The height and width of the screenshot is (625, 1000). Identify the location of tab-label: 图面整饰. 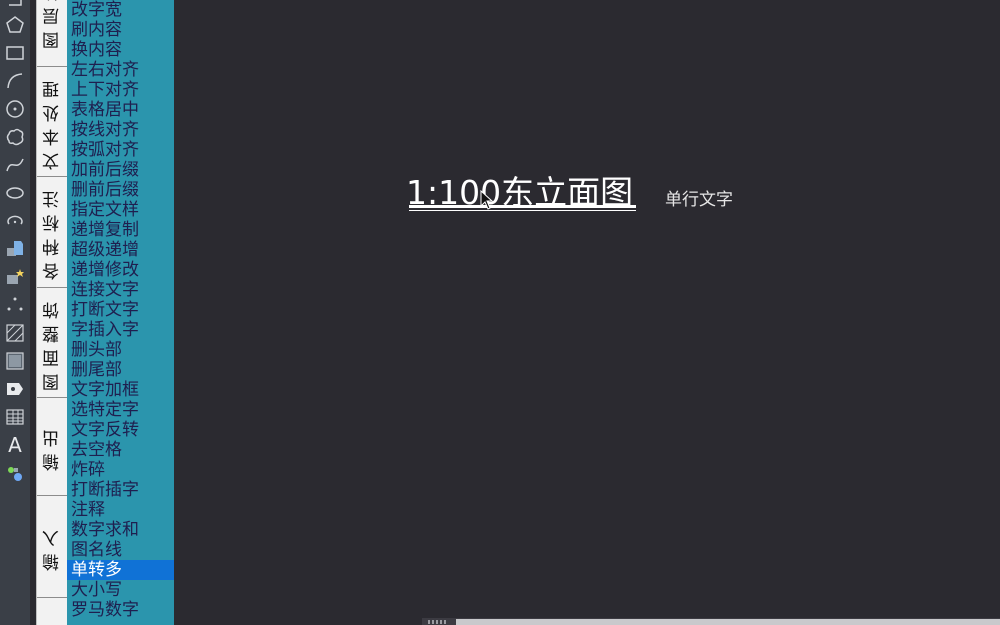
(52, 342).